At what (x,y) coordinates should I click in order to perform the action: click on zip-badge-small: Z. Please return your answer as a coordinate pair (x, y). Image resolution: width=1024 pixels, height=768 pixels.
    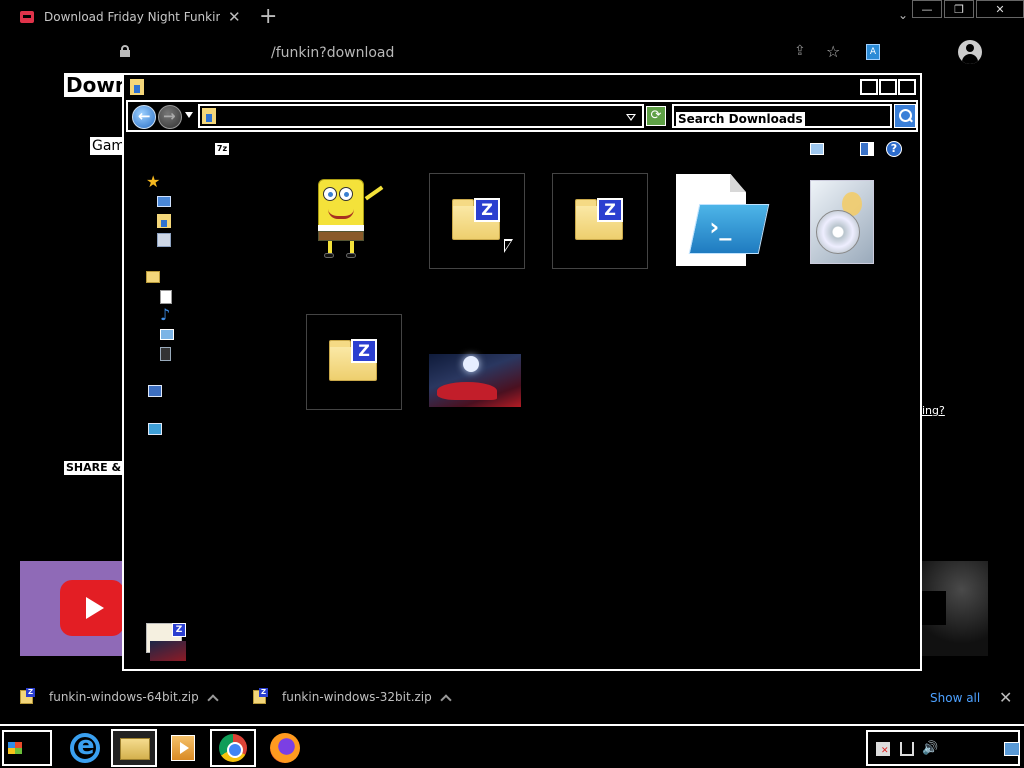
    Looking at the image, I should click on (179, 630).